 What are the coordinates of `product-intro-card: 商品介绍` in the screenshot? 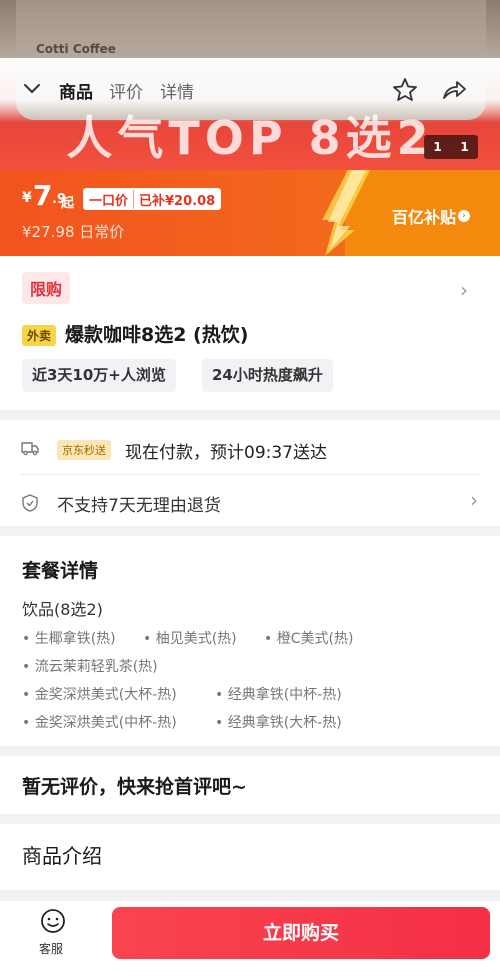 It's located at (250, 857).